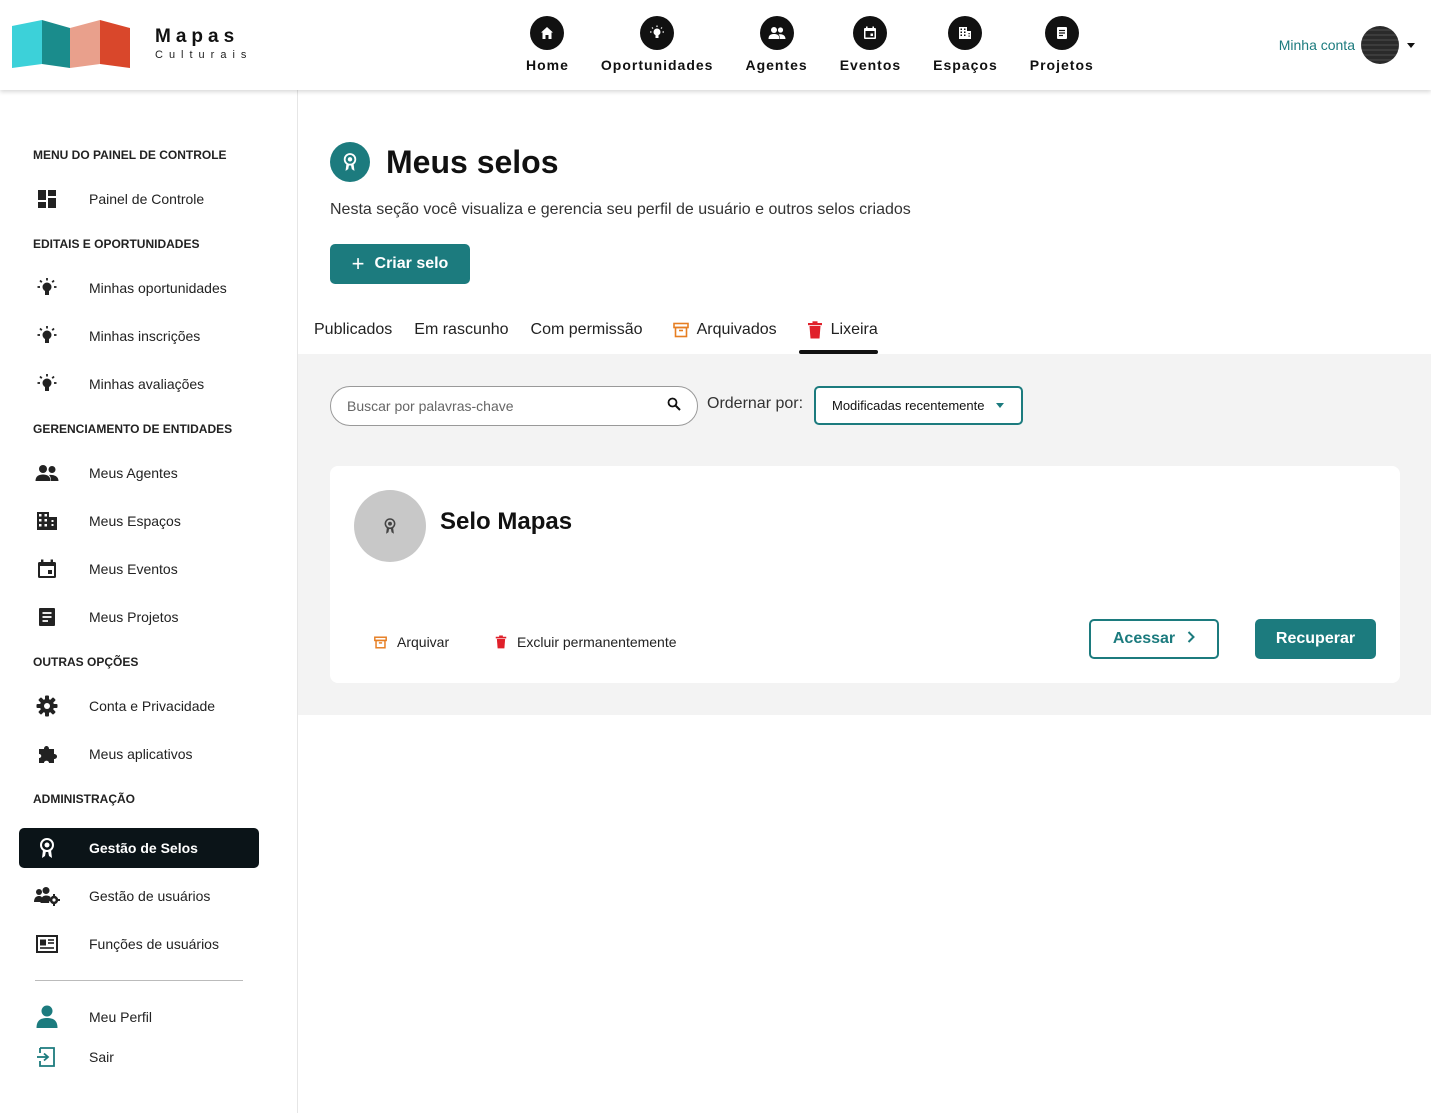 The width and height of the screenshot is (1431, 1113). What do you see at coordinates (158, 288) in the screenshot?
I see `sidebar-item-label: Minhas oportunidades` at bounding box center [158, 288].